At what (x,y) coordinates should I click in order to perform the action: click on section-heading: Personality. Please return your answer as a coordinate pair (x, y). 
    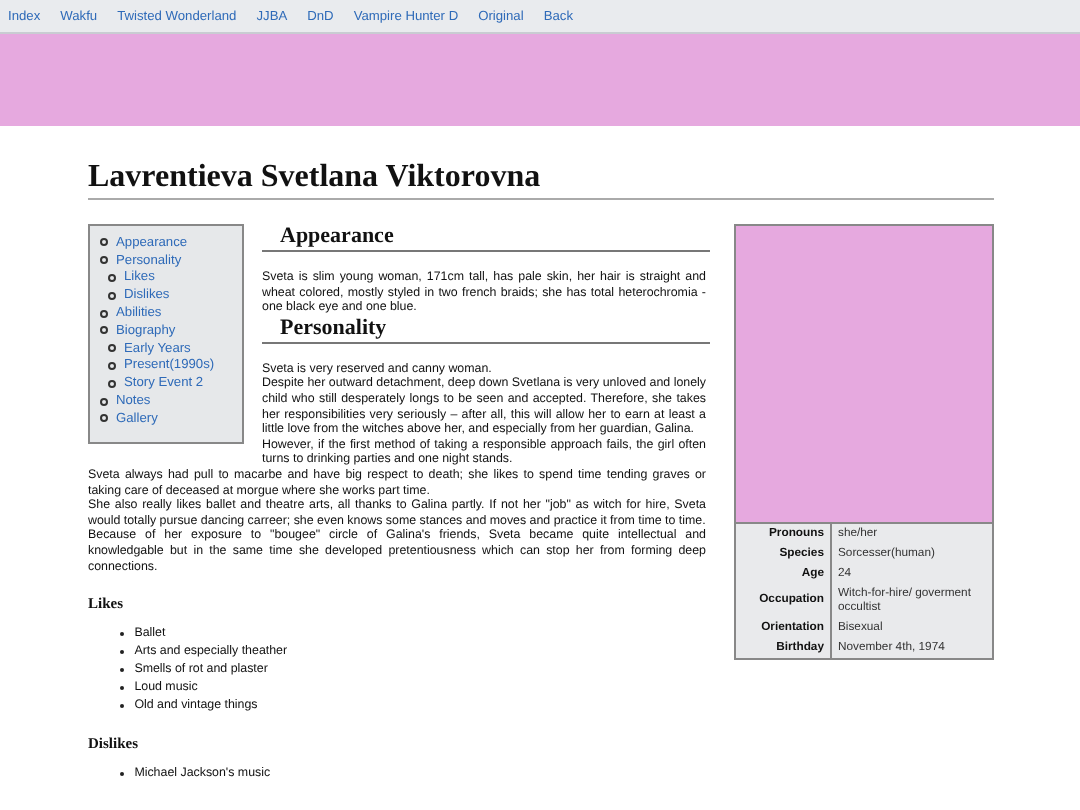
    Looking at the image, I should click on (333, 328).